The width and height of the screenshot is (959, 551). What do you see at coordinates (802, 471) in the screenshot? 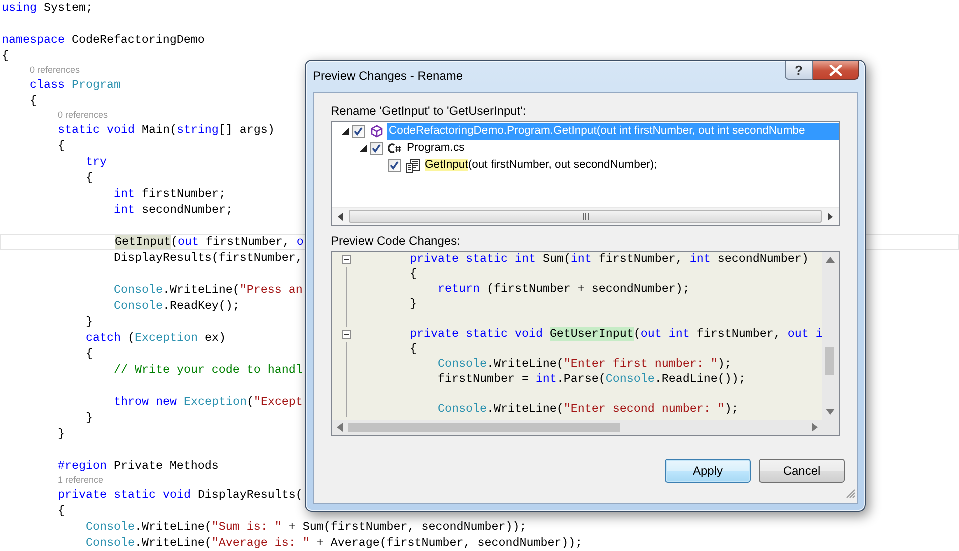
I see `dialog-button: Cancel` at bounding box center [802, 471].